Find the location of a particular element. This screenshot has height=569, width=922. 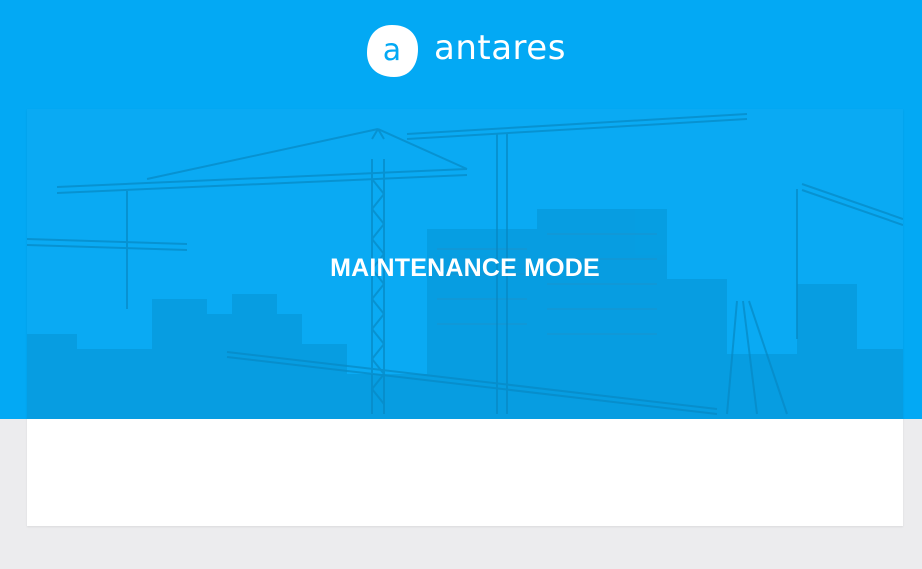

logo-mark-letter: a is located at coordinates (392, 50).